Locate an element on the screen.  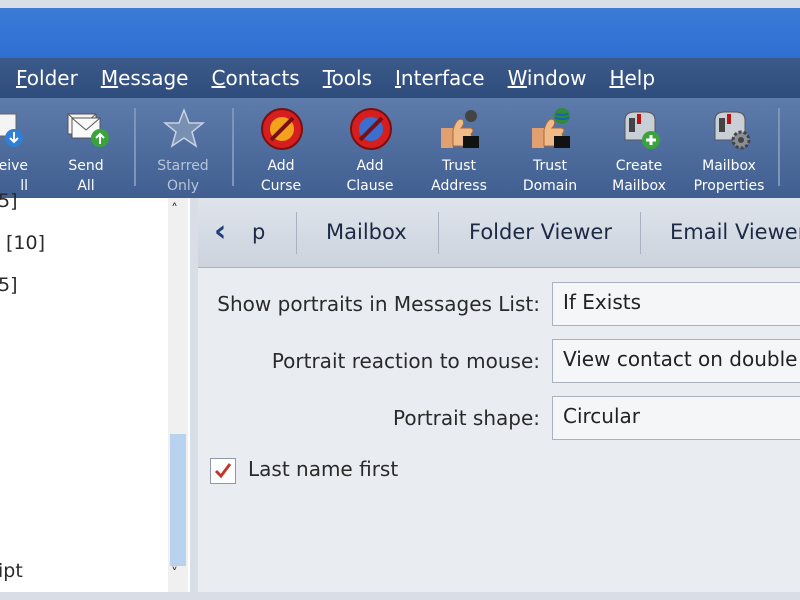
tab-bar: ‹ p Mailbox Folder Viewer Email Viewer is located at coordinates (499, 233).